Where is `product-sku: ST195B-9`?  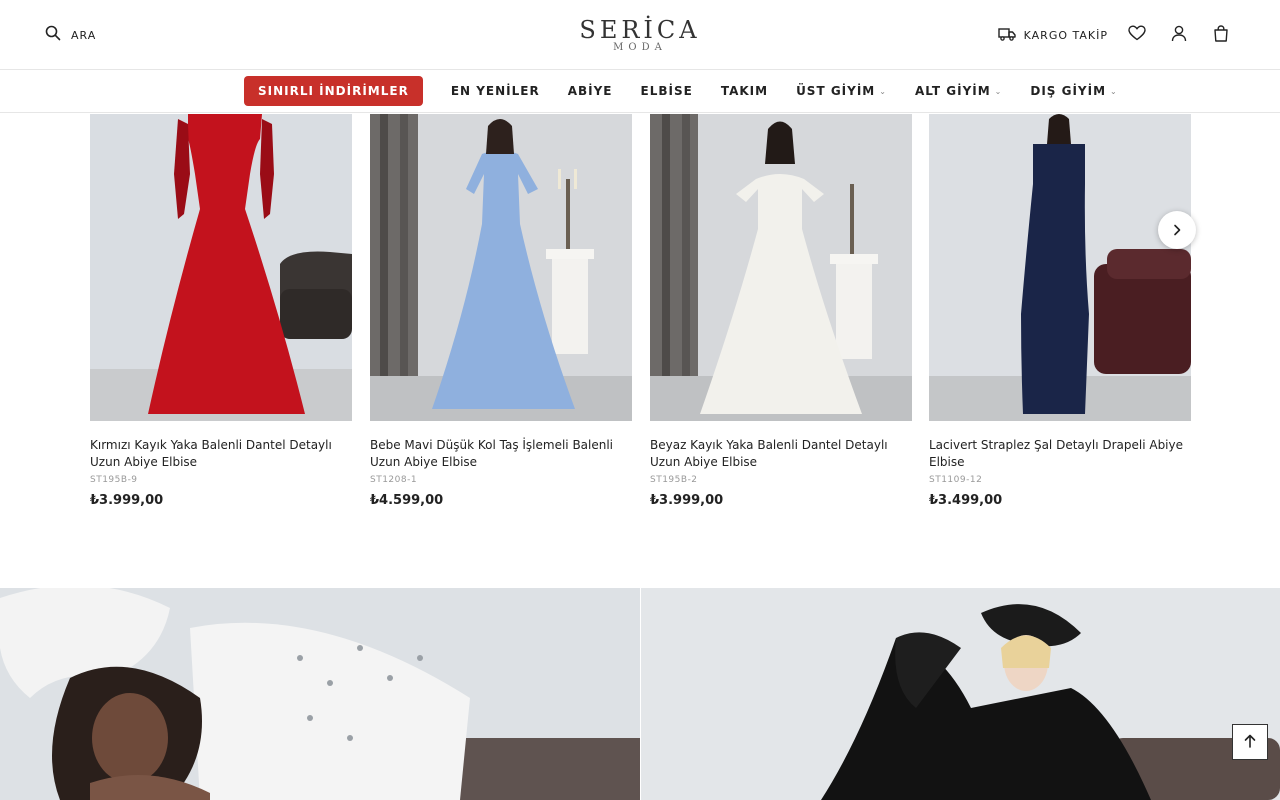
product-sku: ST195B-9 is located at coordinates (114, 480).